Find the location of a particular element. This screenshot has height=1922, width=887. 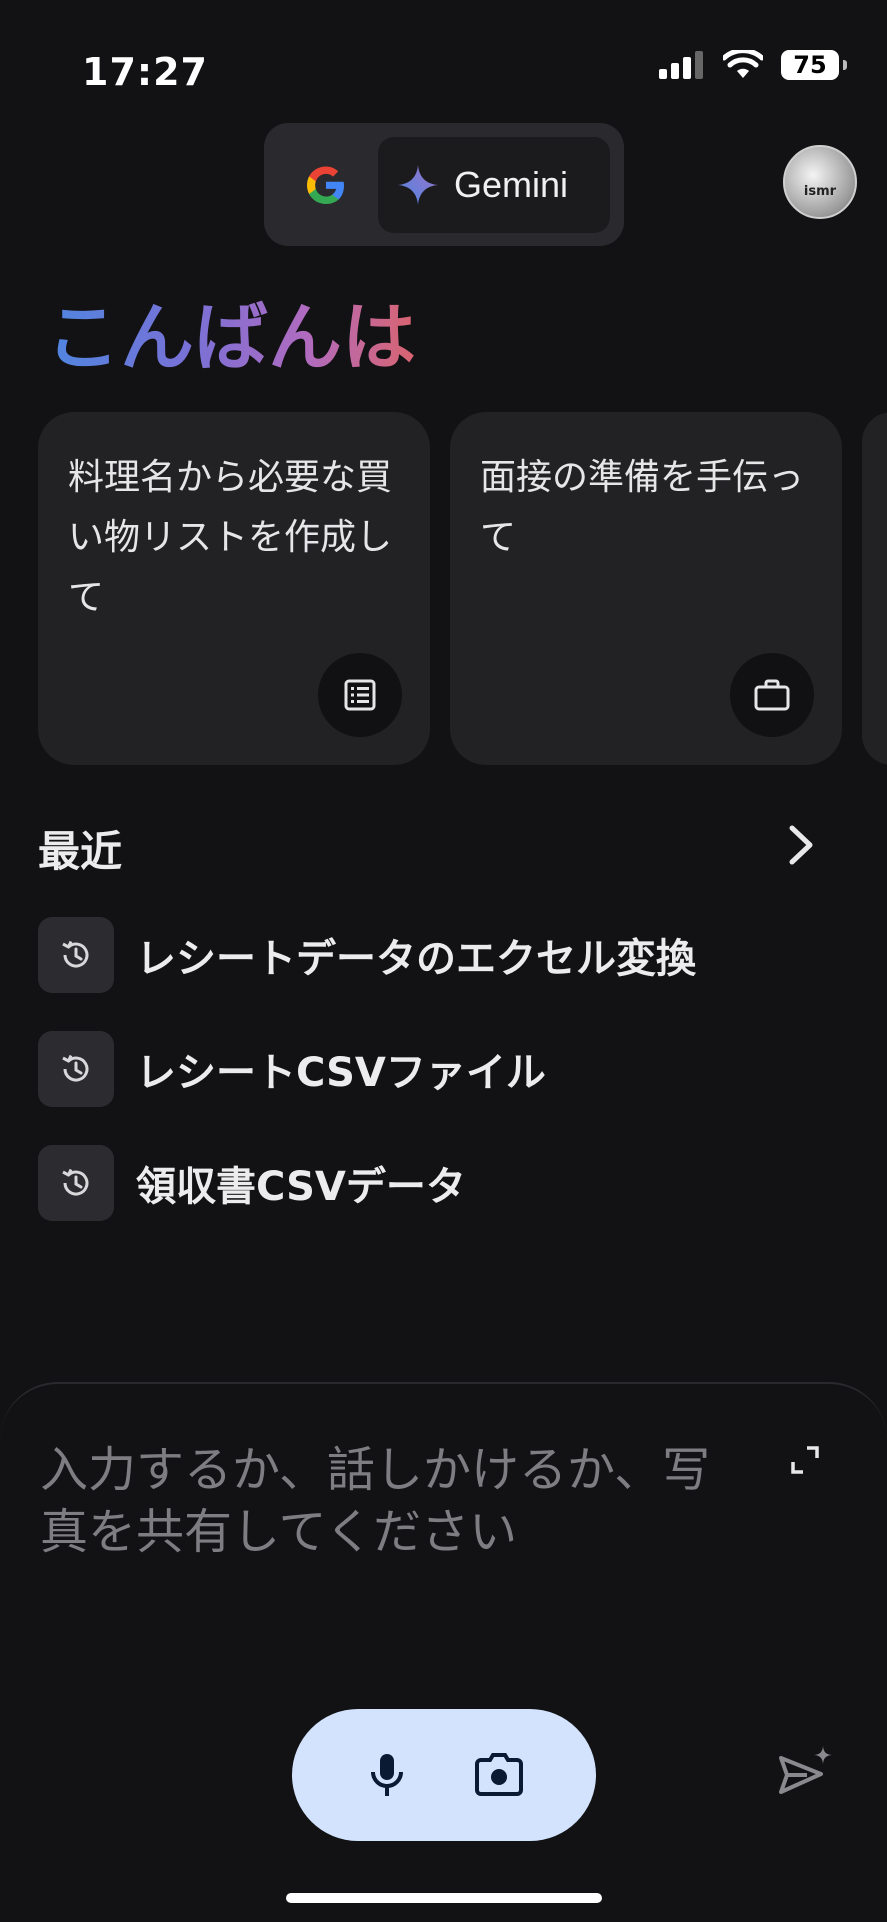

suggestion-card-text: 面接の準備を手伝って is located at coordinates (642, 507).